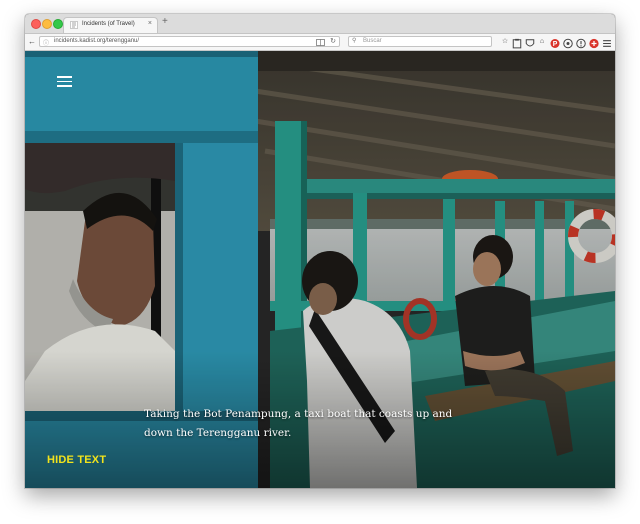 The image size is (640, 524). Describe the element at coordinates (97, 41) in the screenshot. I see `url-text: incidents.kadist.org/terengganu/` at that location.